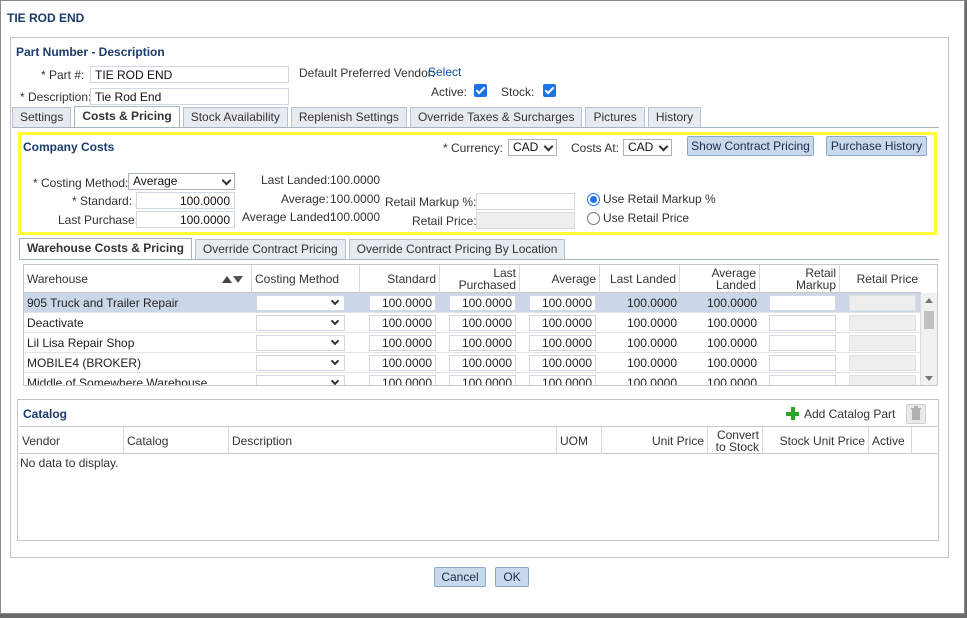  I want to click on col-costing-method: Costing Method, so click(306, 279).